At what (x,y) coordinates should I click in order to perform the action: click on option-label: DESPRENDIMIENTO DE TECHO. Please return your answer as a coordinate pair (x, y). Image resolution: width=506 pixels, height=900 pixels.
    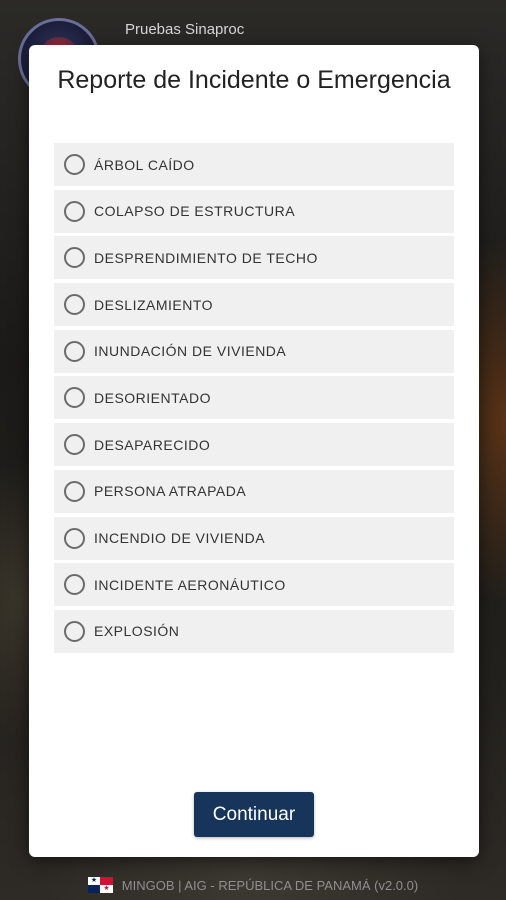
    Looking at the image, I should click on (206, 257).